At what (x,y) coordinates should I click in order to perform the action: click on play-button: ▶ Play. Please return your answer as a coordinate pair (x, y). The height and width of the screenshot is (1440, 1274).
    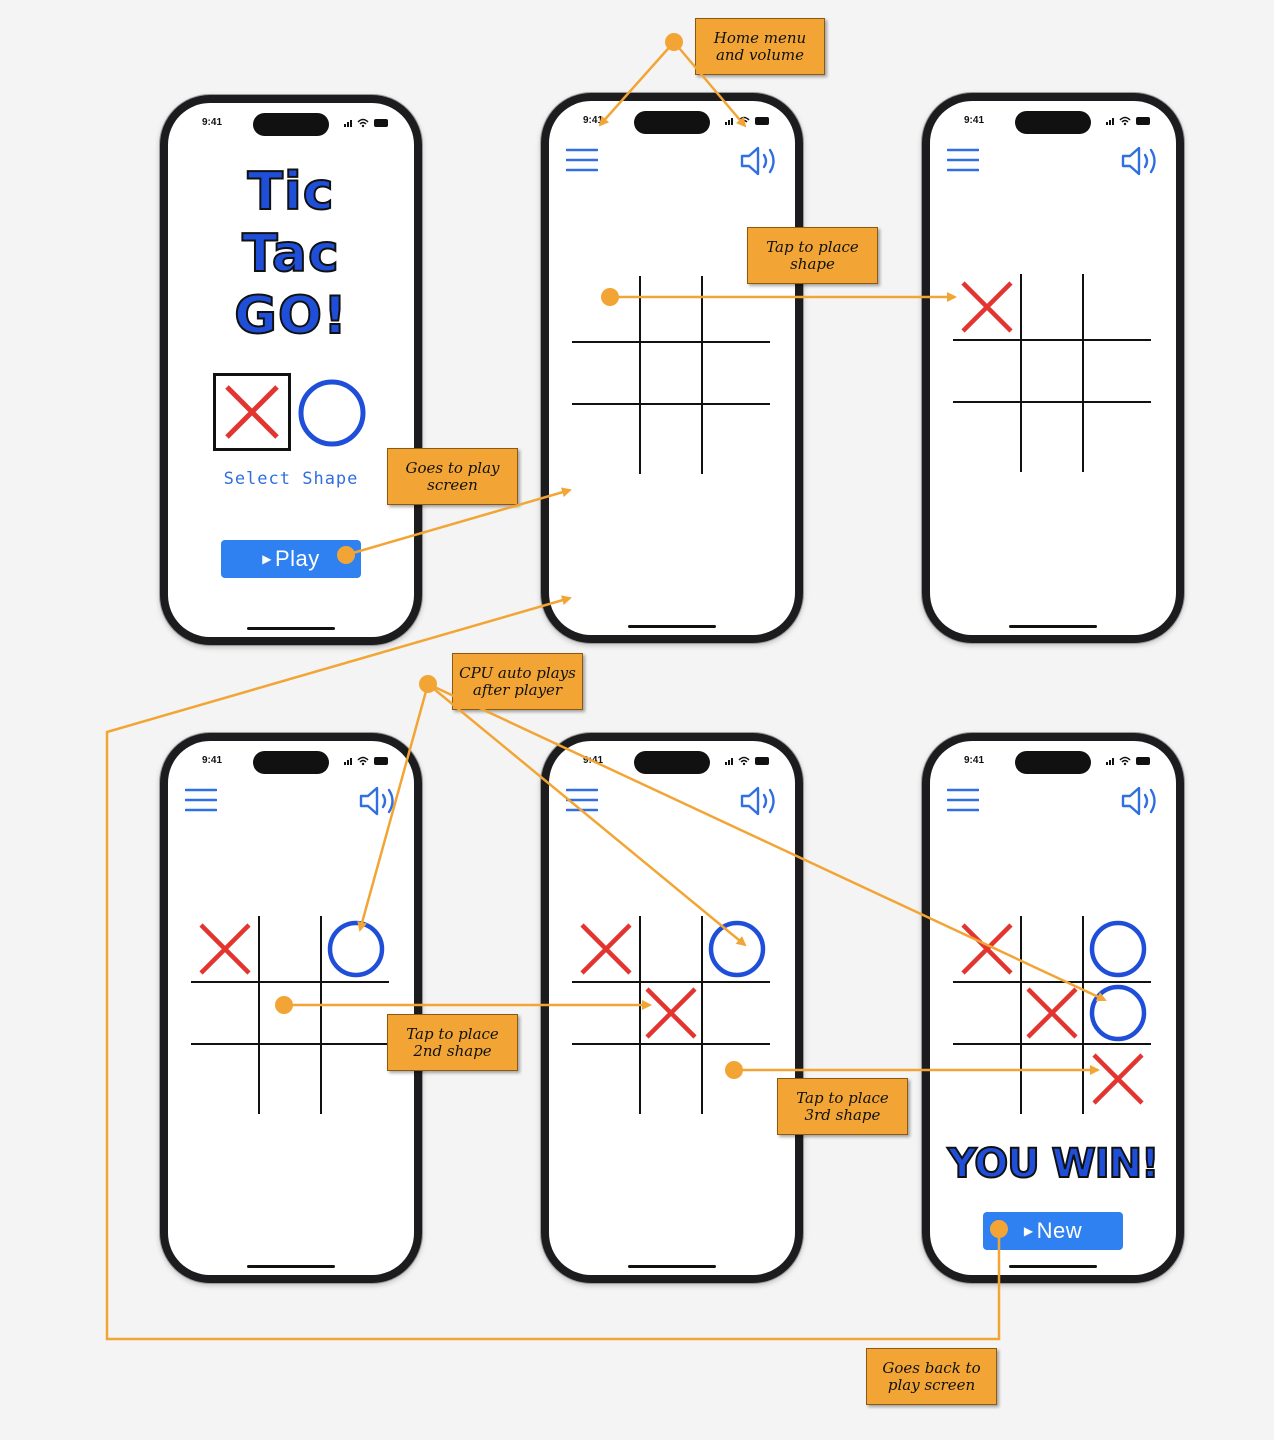
    Looking at the image, I should click on (291, 559).